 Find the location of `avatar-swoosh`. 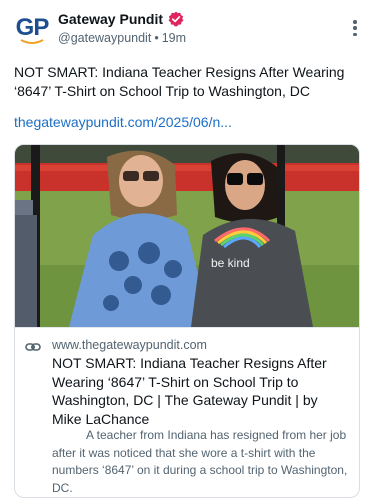

avatar-swoosh is located at coordinates (32, 41).